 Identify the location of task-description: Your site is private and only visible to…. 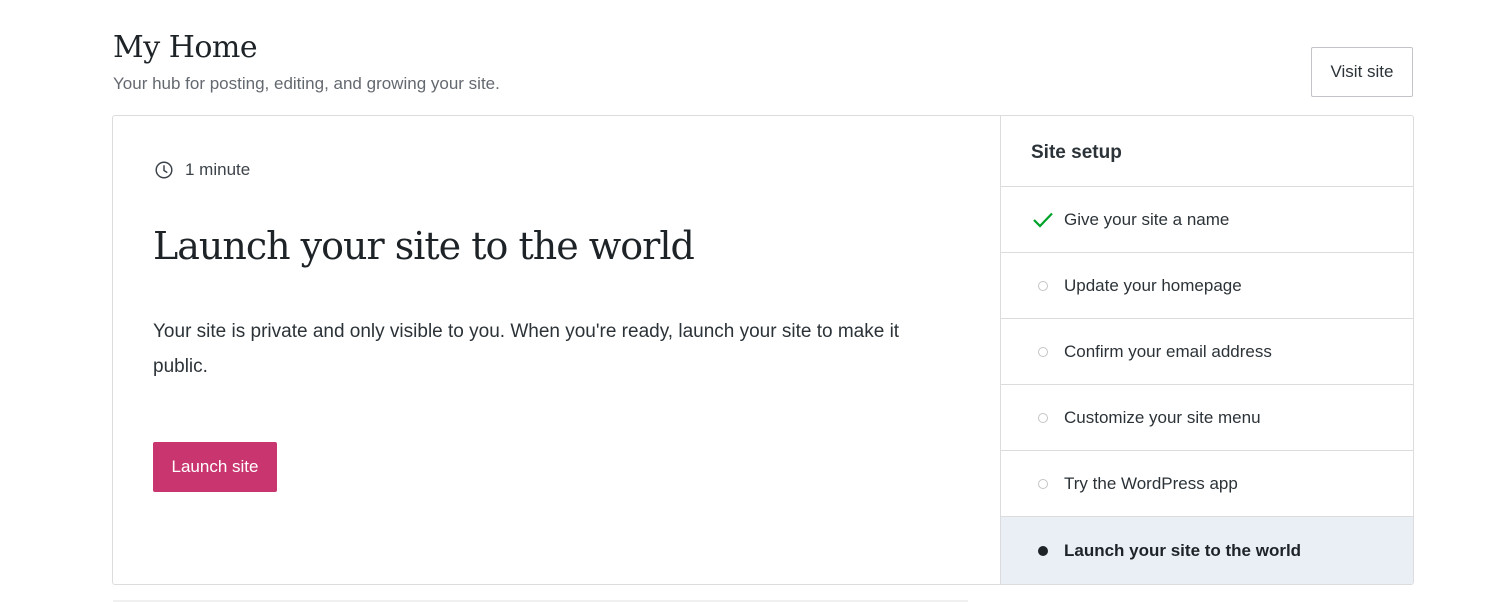
(526, 349).